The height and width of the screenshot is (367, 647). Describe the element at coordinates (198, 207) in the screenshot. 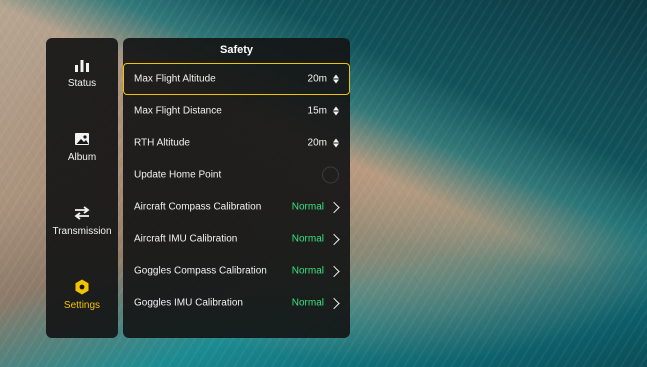

I see `row-label: Aircraft Compass Calibration` at that location.